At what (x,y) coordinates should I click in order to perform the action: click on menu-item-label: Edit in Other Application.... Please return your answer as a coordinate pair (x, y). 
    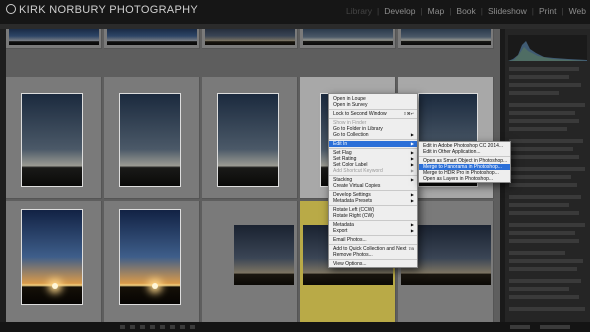
    Looking at the image, I should click on (452, 152).